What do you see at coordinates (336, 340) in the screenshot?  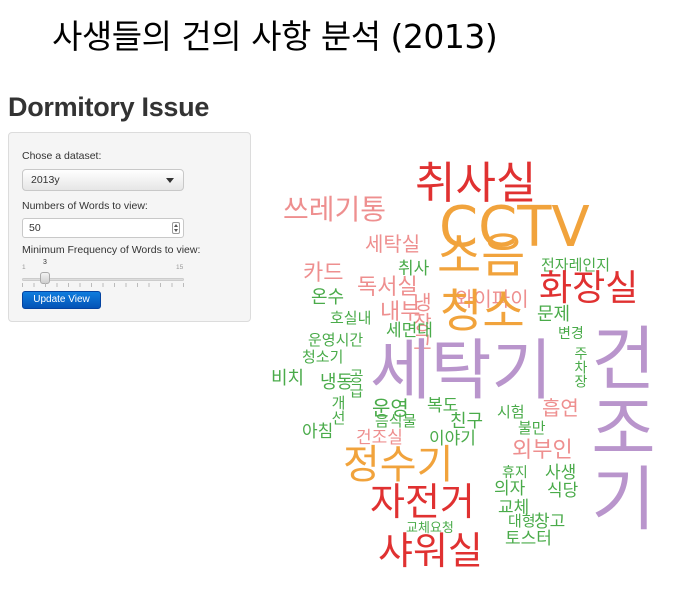 I see `word-cloud-word: 운영시간` at bounding box center [336, 340].